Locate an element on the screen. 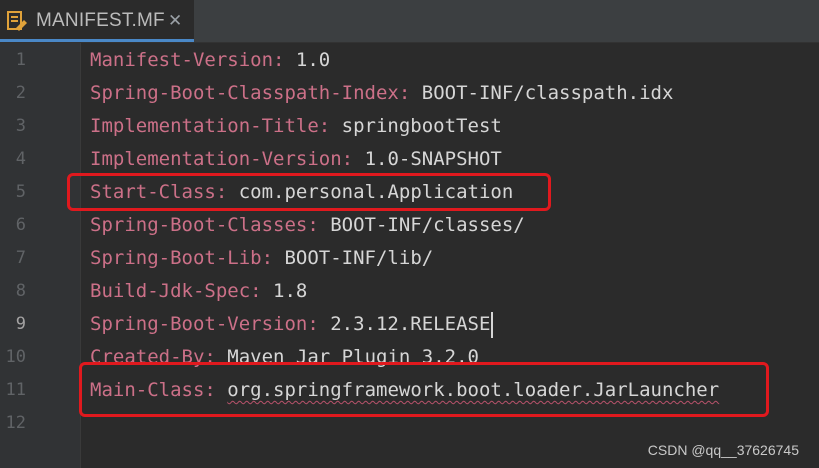 The height and width of the screenshot is (468, 819). line-number: 7 is located at coordinates (20, 258).